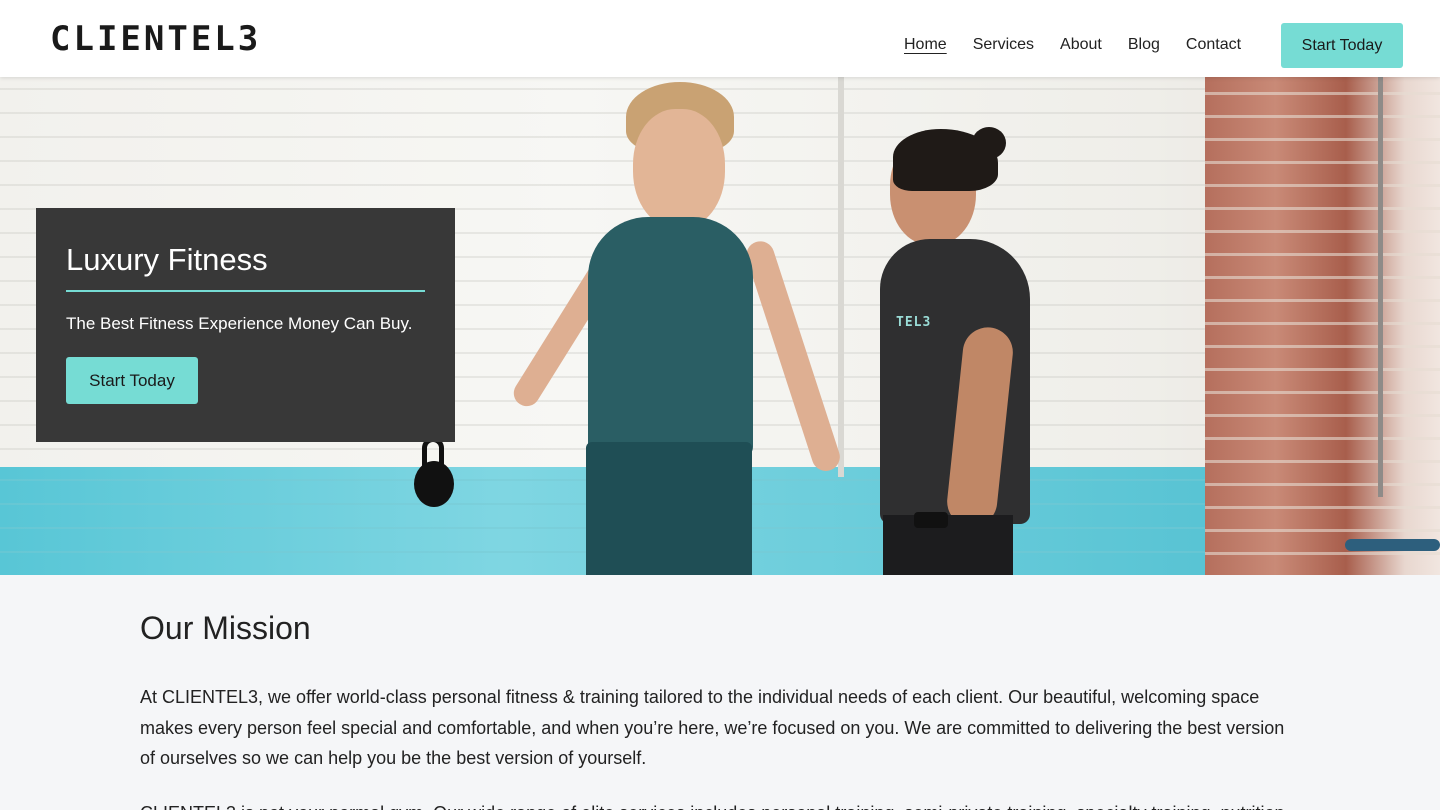 This screenshot has width=1440, height=810. What do you see at coordinates (132, 380) in the screenshot?
I see `hero-start-today-button: Start Today` at bounding box center [132, 380].